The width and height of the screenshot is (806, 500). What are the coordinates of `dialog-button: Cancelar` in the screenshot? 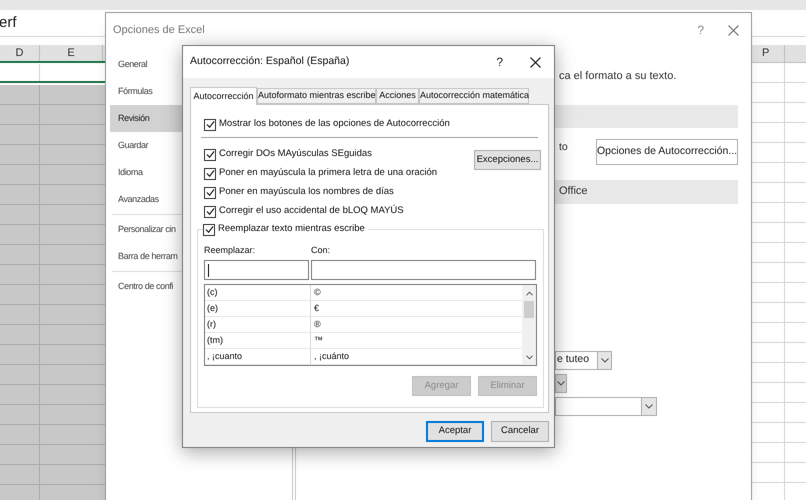 It's located at (520, 431).